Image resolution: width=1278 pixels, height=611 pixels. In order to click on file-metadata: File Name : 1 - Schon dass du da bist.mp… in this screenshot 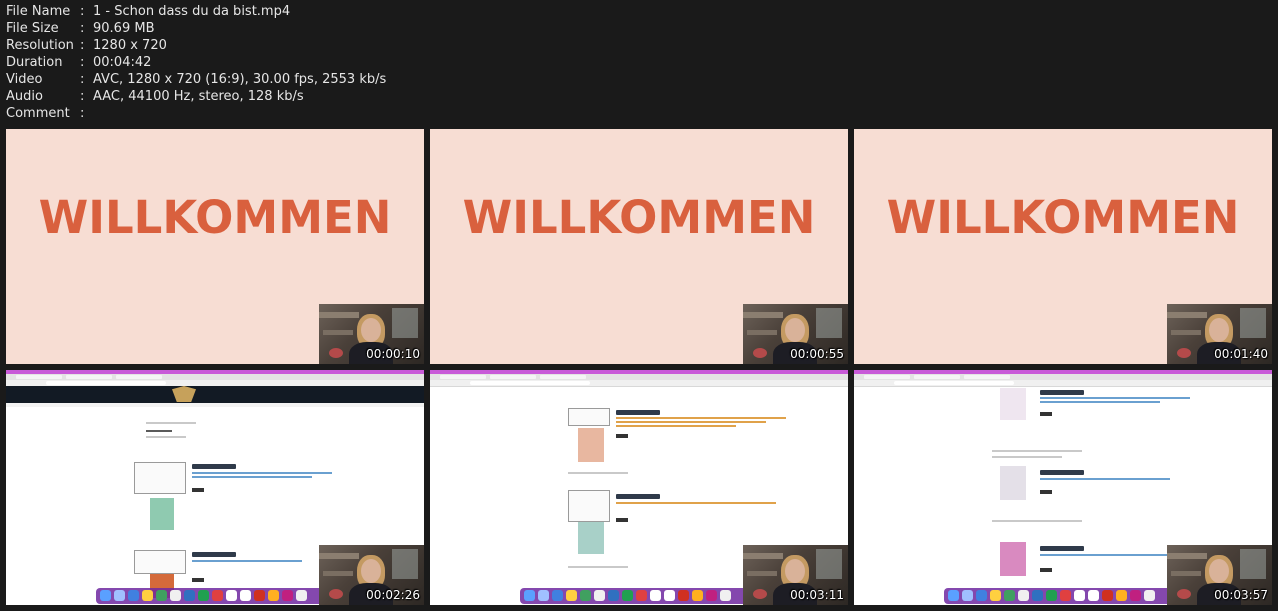, I will do `click(196, 62)`.